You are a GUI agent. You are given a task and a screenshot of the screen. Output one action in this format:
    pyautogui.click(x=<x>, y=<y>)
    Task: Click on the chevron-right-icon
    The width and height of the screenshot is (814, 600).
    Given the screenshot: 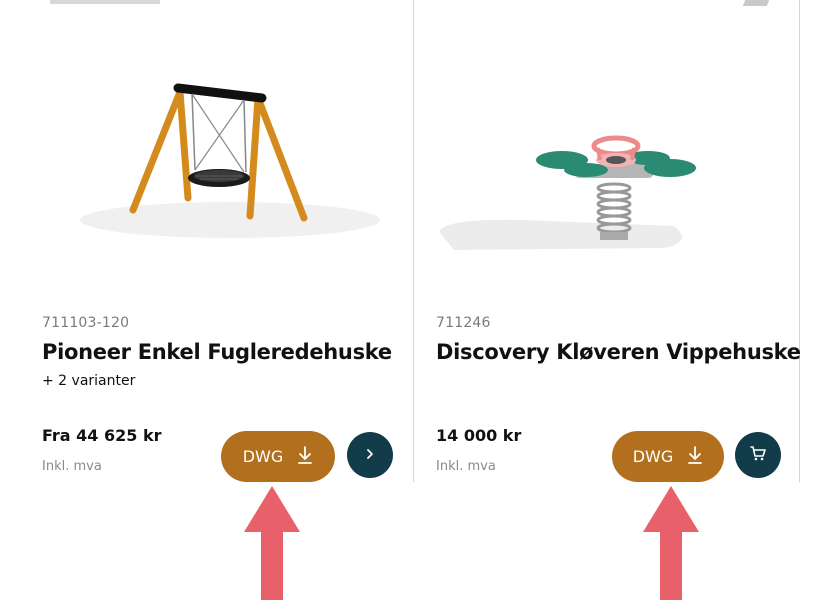 What is the action you would take?
    pyautogui.click(x=370, y=455)
    